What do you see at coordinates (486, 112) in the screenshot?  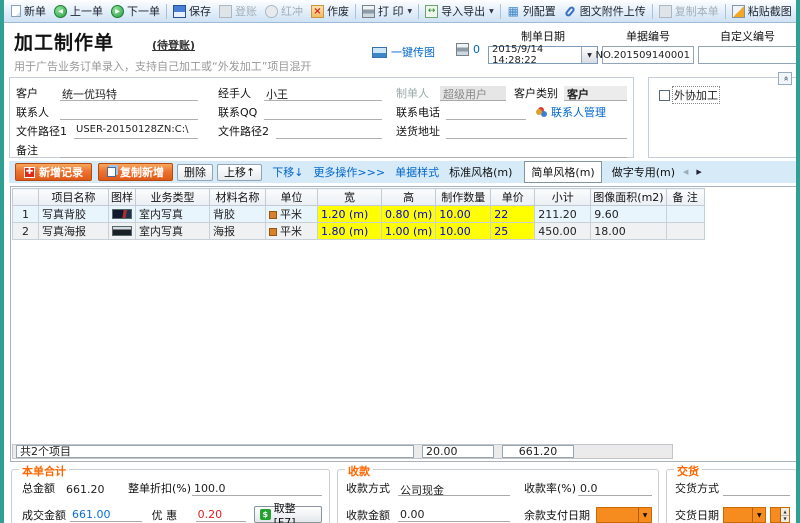 I see `phone-field` at bounding box center [486, 112].